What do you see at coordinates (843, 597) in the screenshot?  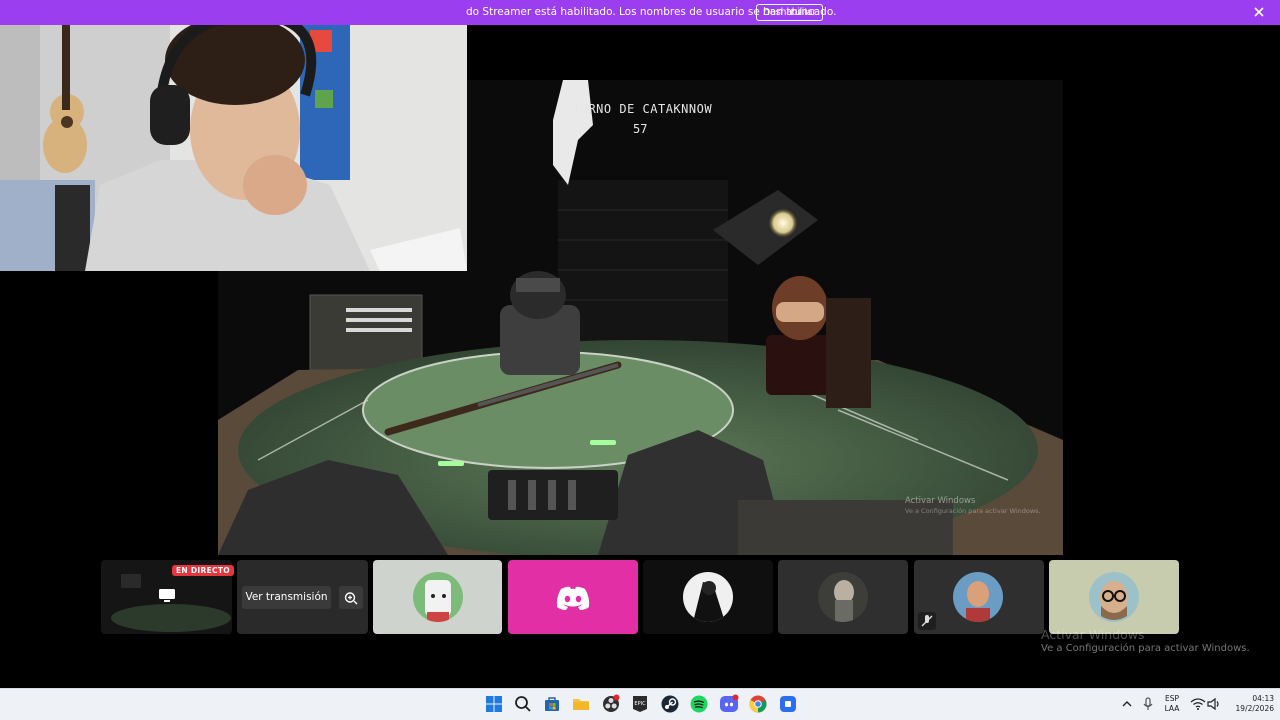 I see `anime-girl-avatar-icon` at bounding box center [843, 597].